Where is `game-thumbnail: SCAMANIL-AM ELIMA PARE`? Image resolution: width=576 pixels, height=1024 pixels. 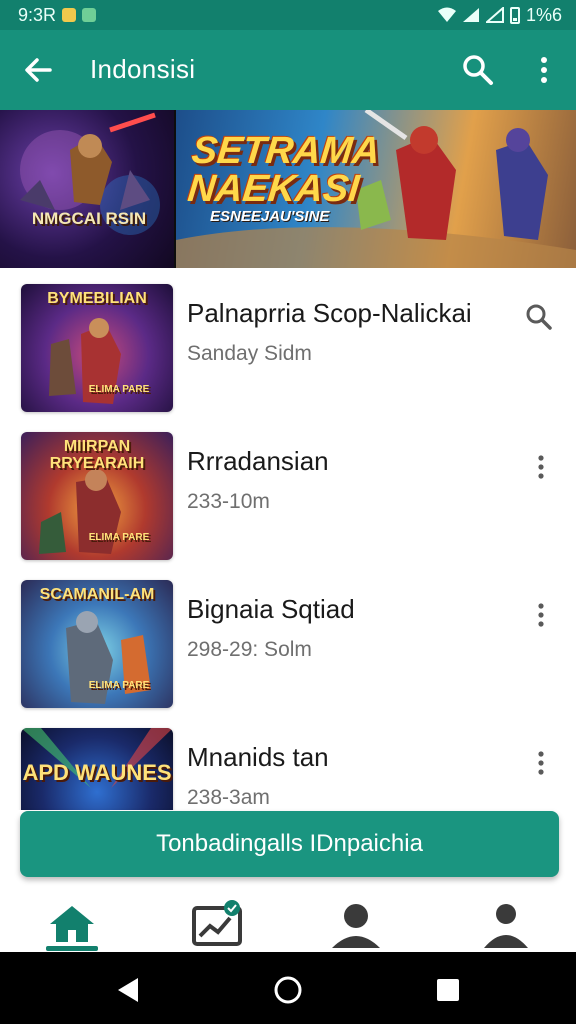 game-thumbnail: SCAMANIL-AM ELIMA PARE is located at coordinates (97, 644).